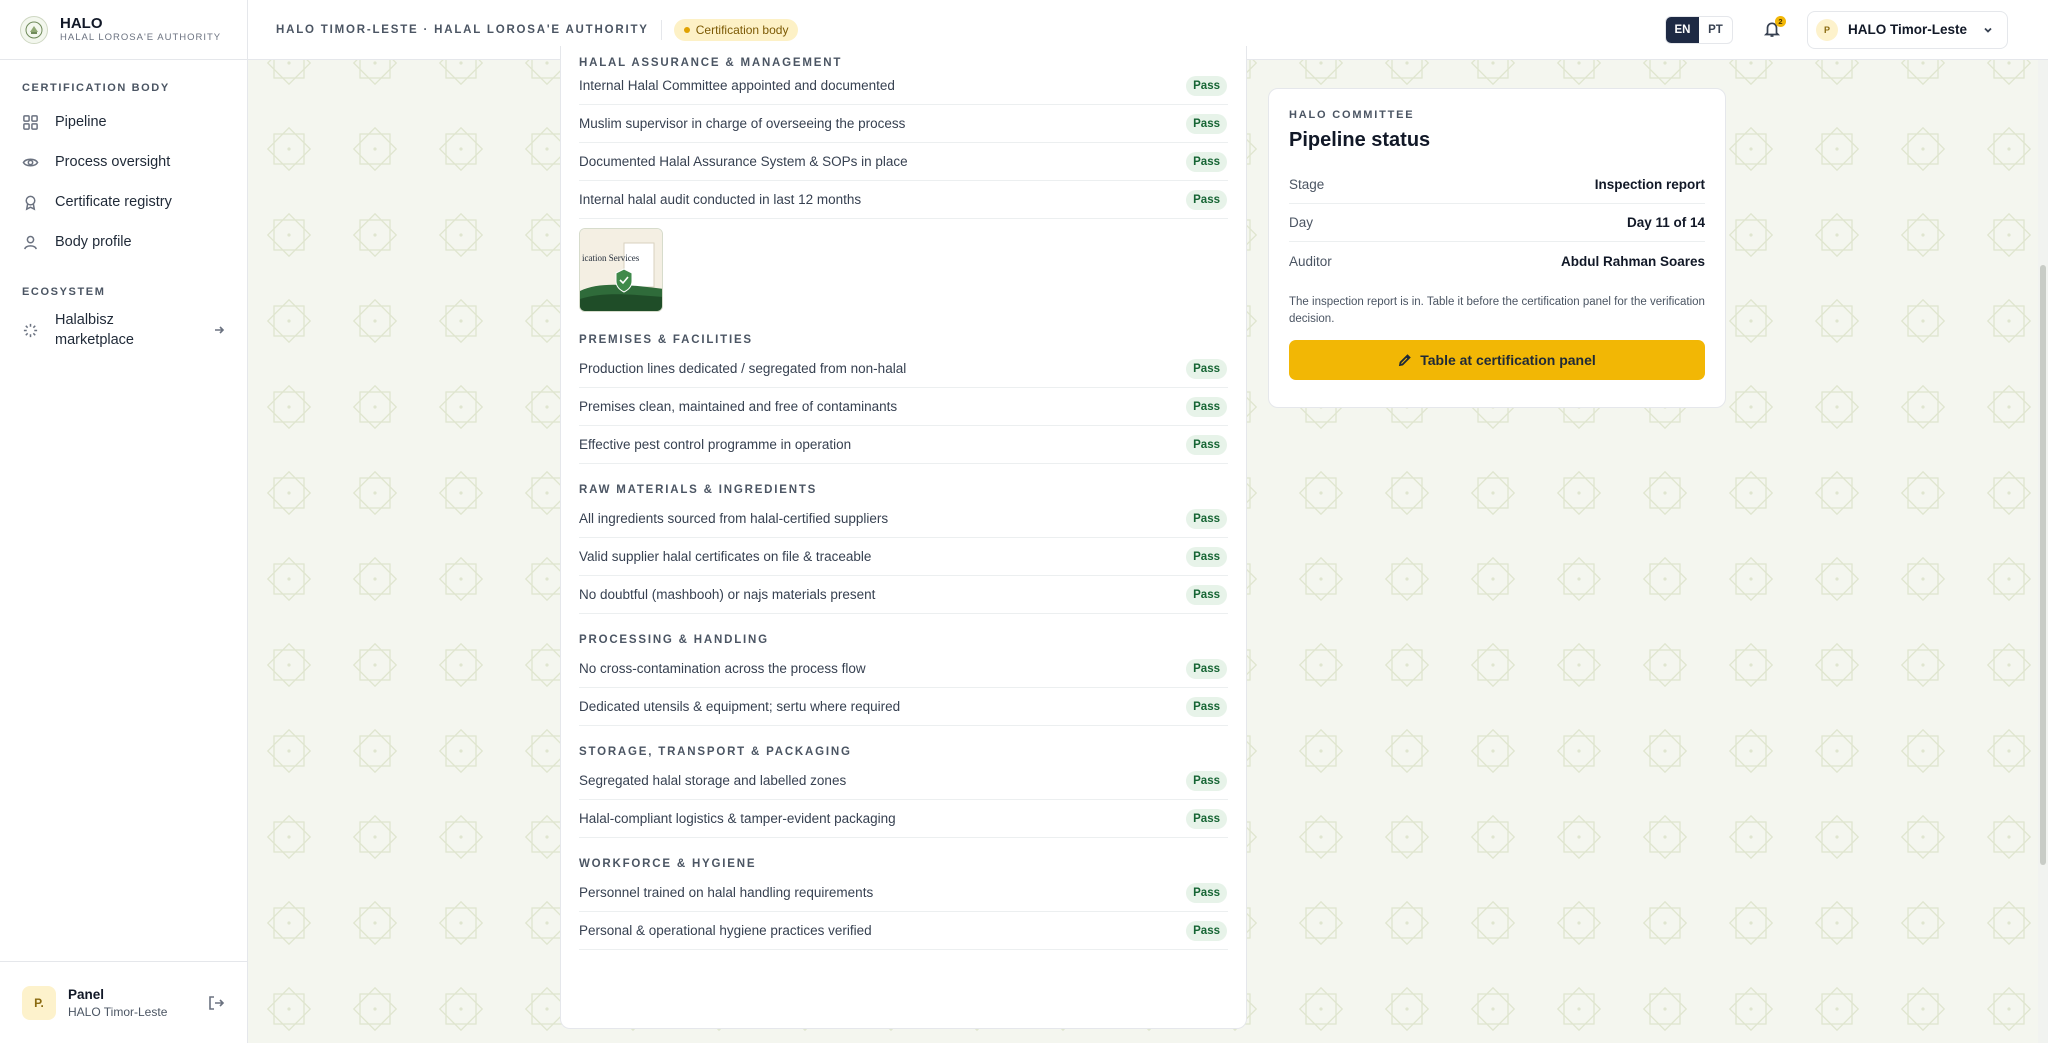 The width and height of the screenshot is (2048, 1043). Describe the element at coordinates (1497, 261) in the screenshot. I see `auditor-row: Auditor Abdul Rahman Soares` at that location.